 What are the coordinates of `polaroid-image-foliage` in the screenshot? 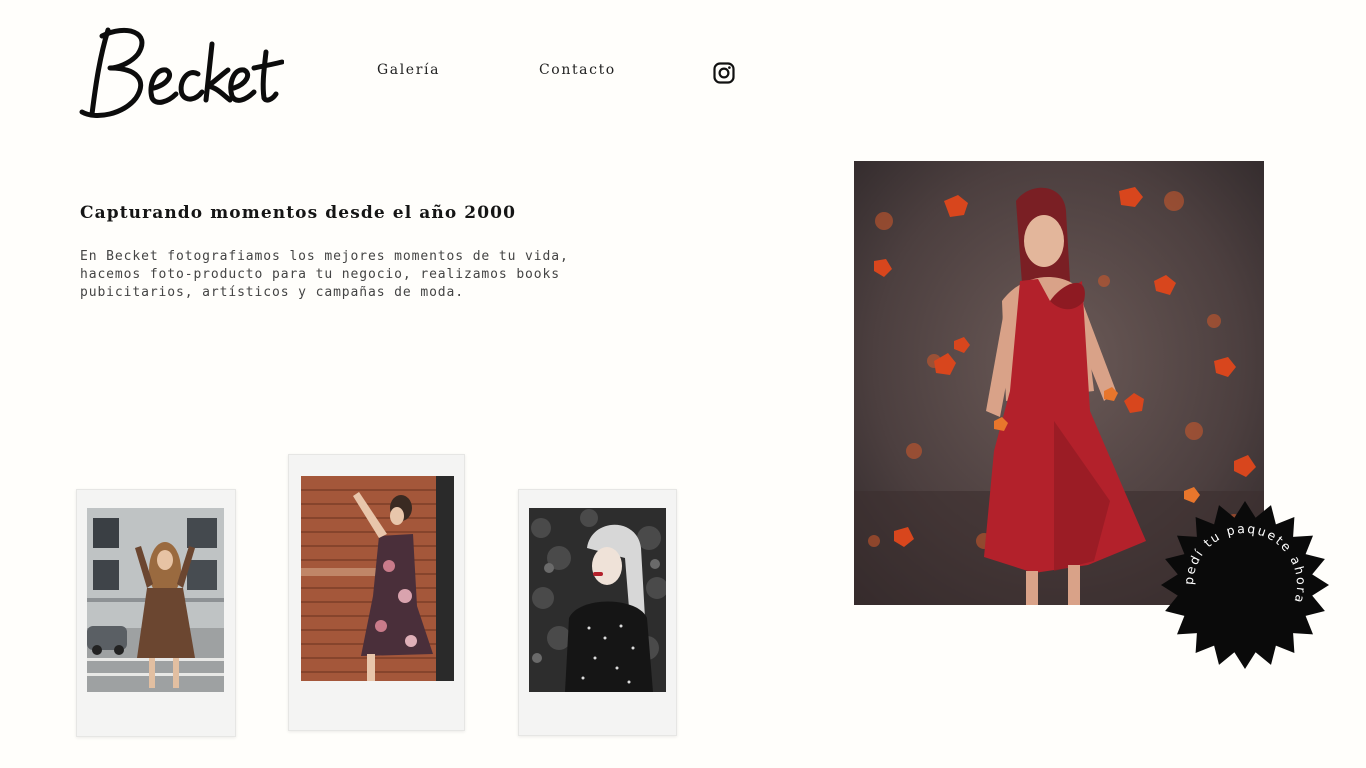 It's located at (597, 600).